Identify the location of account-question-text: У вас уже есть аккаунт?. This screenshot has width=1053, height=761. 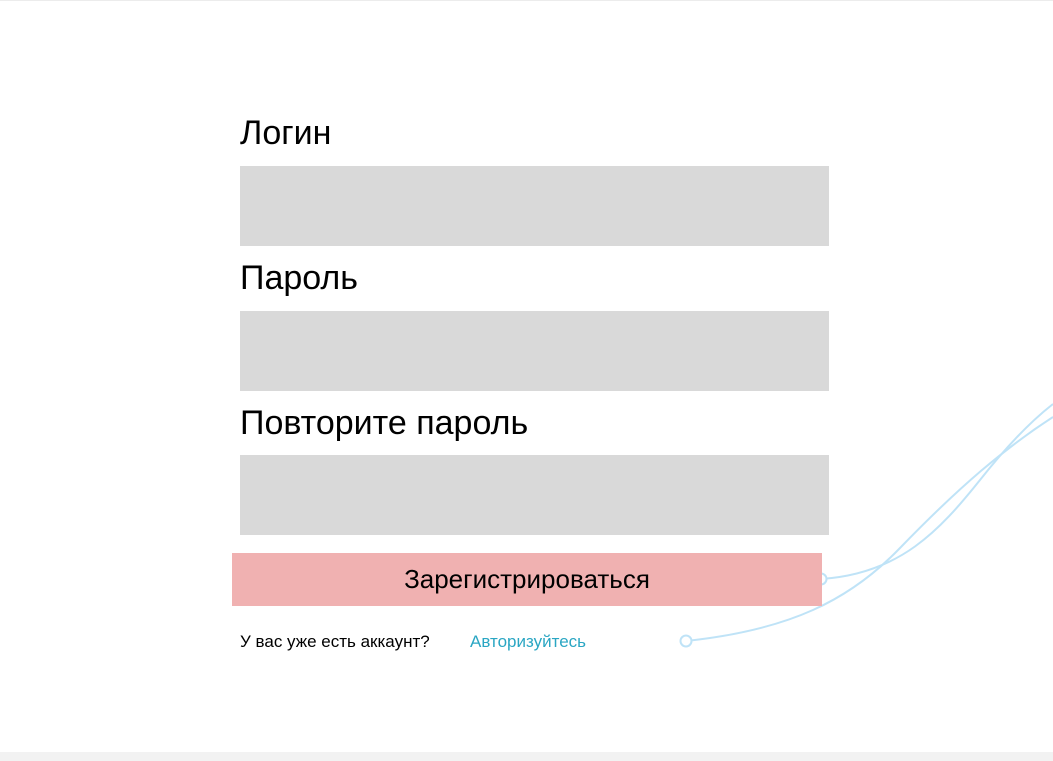
(335, 641).